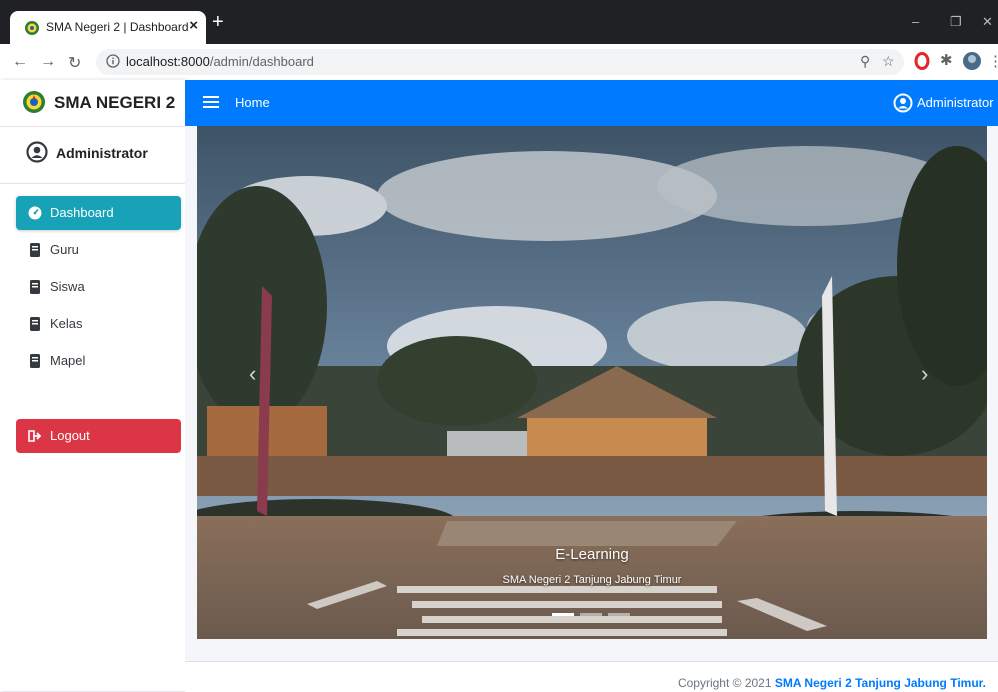 This screenshot has width=998, height=692. I want to click on user-panel: Administrator, so click(92, 155).